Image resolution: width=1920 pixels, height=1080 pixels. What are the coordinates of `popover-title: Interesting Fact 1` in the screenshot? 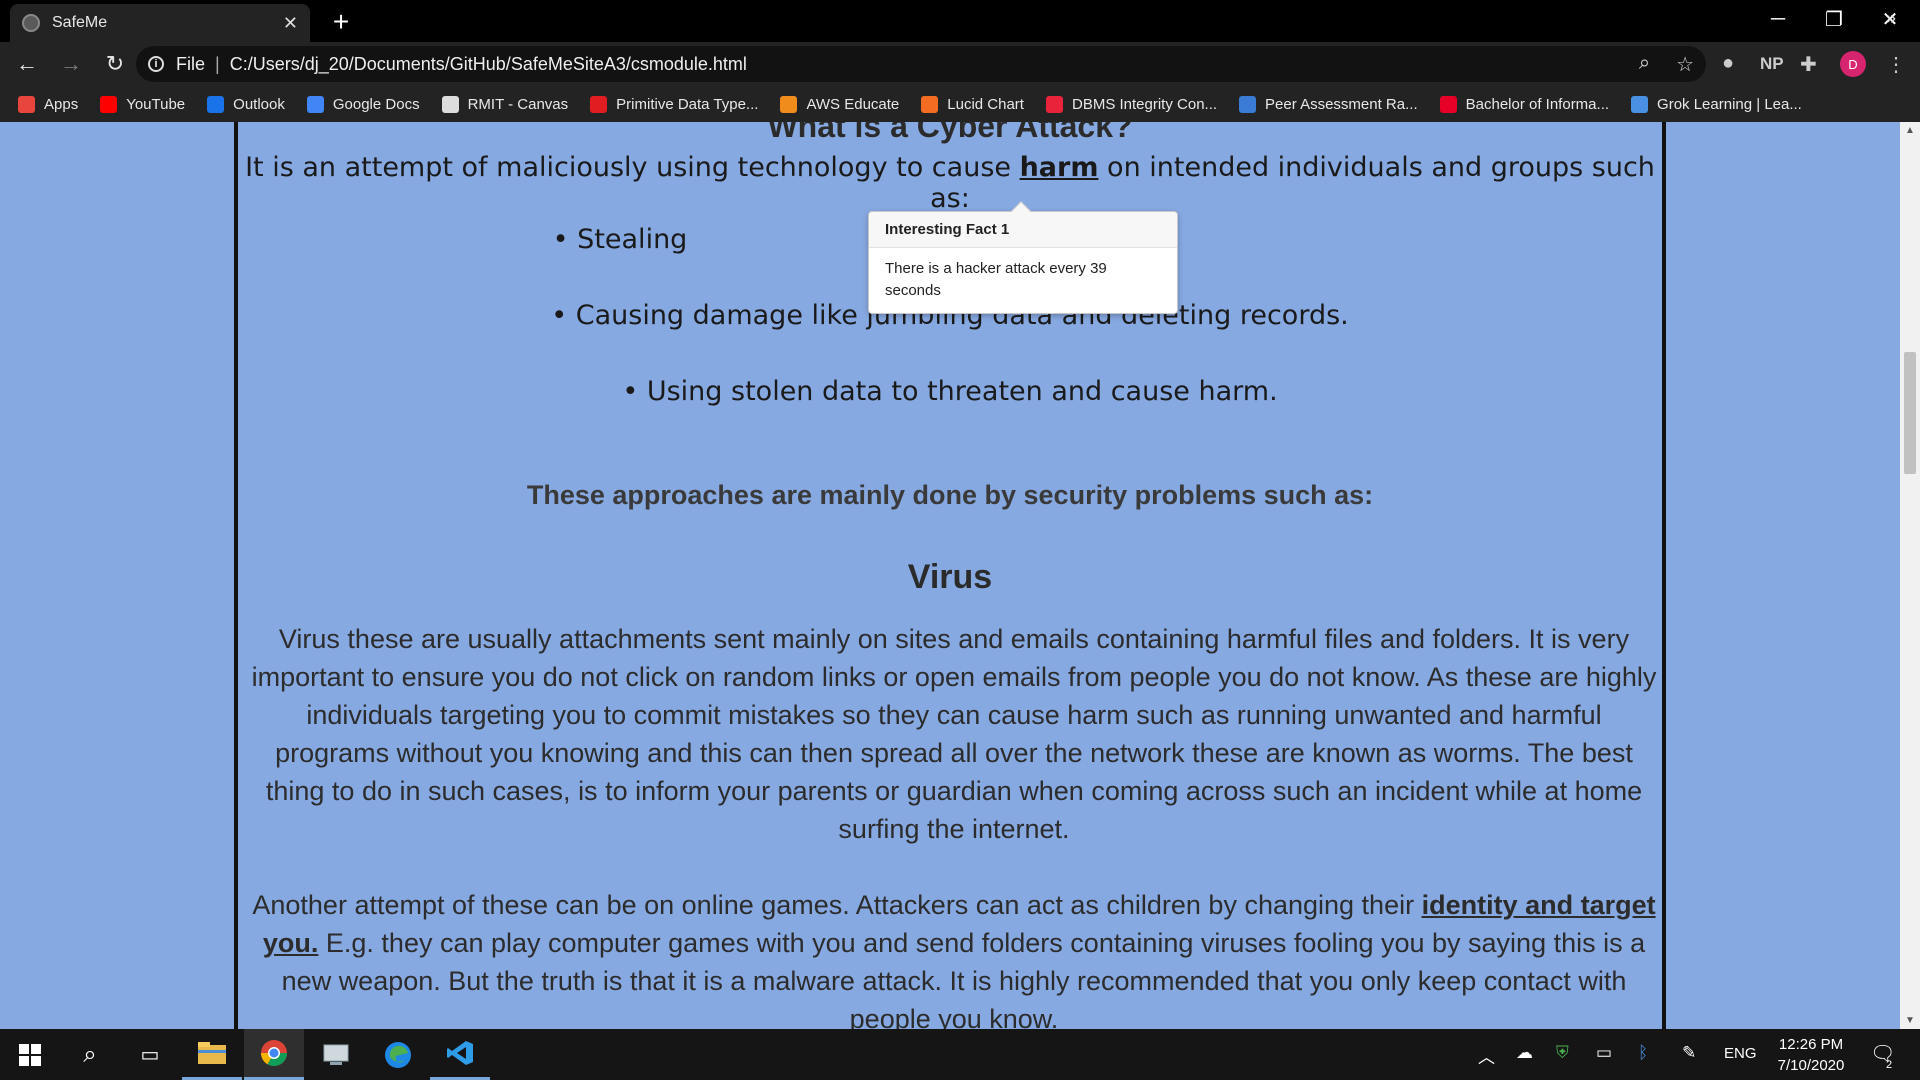 It's located at (1023, 230).